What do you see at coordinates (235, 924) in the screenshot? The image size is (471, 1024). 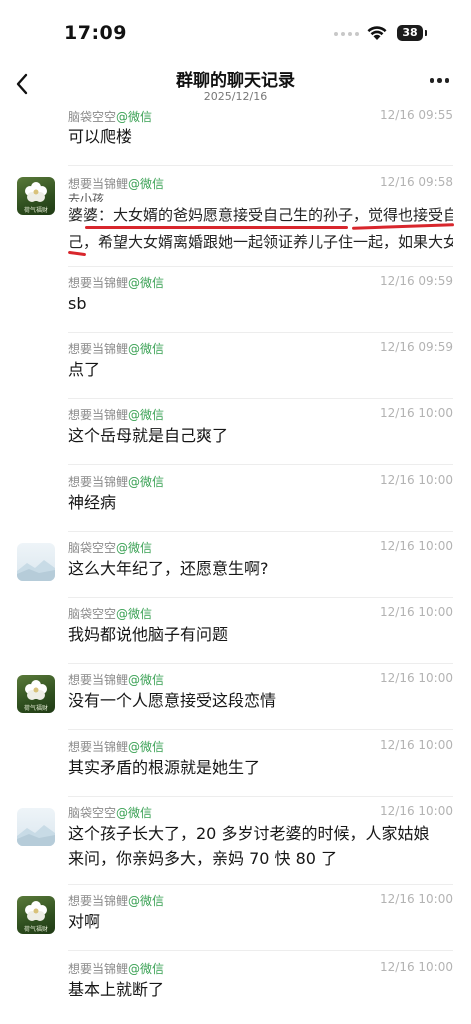 I see `chat-message: 荷气福财 想要当锦鲤@微信 12/16 10:00 对啊` at bounding box center [235, 924].